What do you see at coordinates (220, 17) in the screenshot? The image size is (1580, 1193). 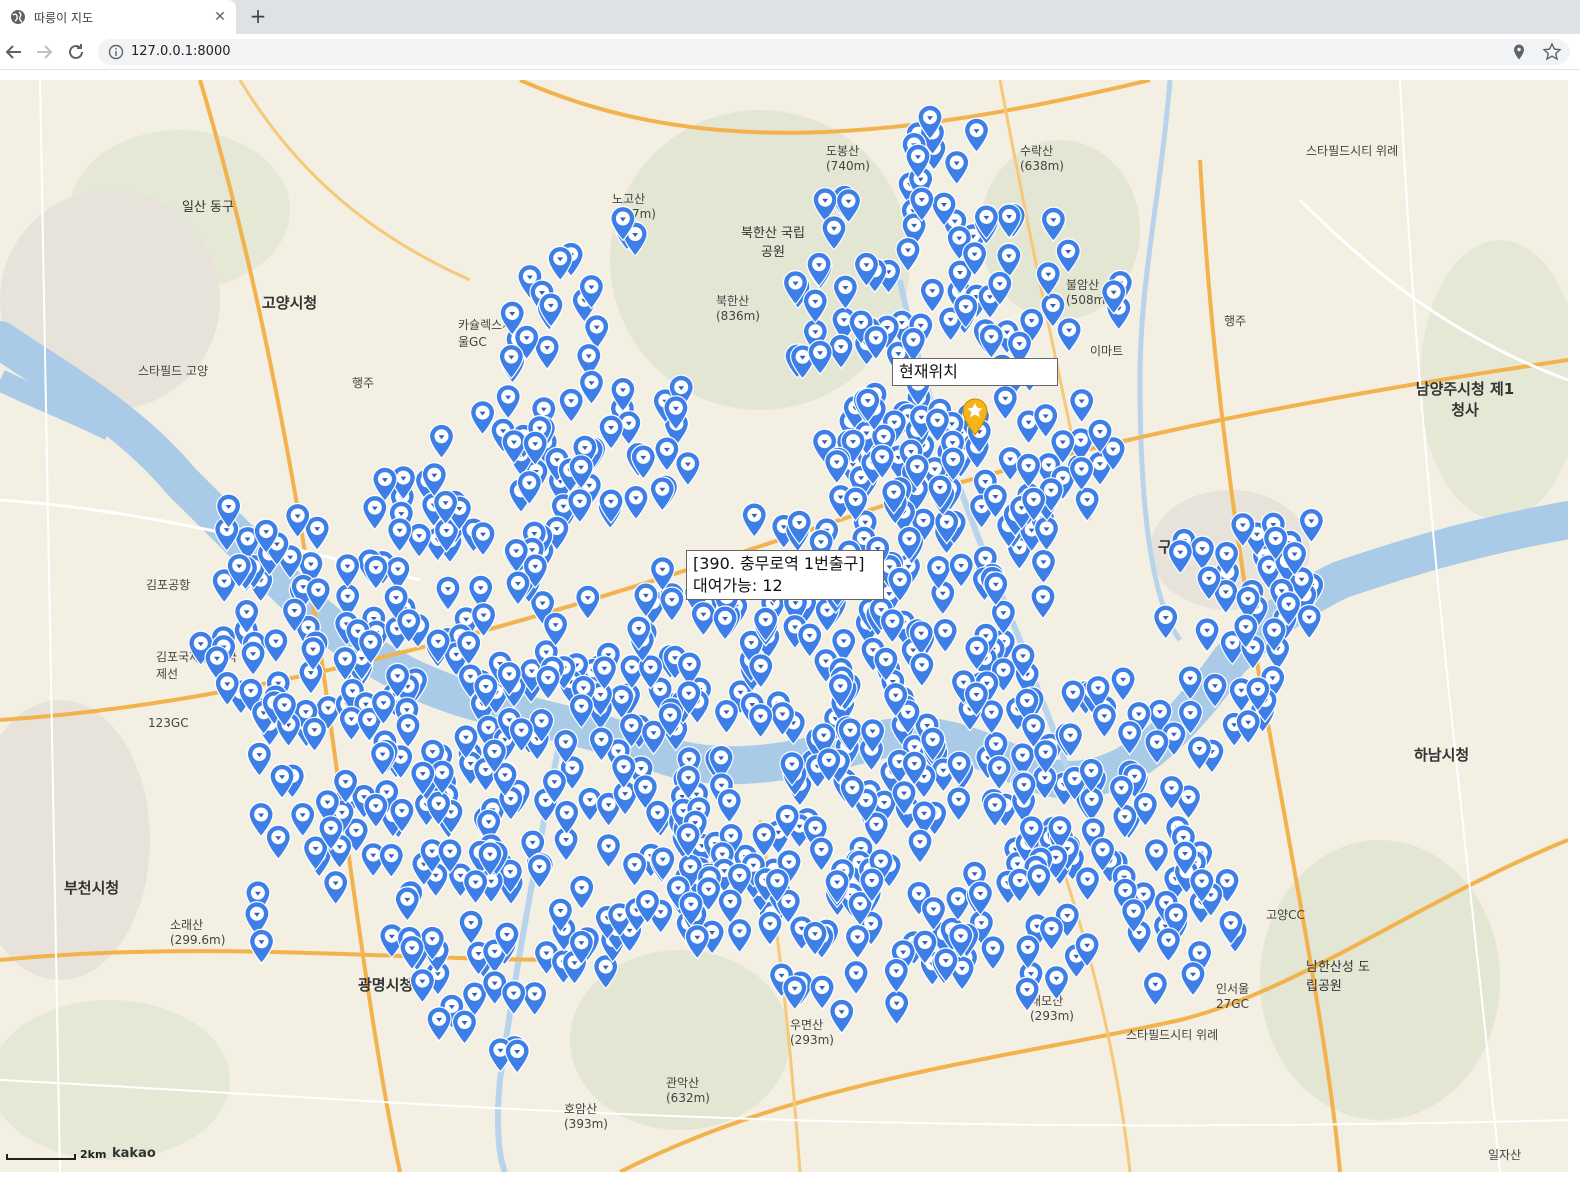 I see `close-icon: ✕` at bounding box center [220, 17].